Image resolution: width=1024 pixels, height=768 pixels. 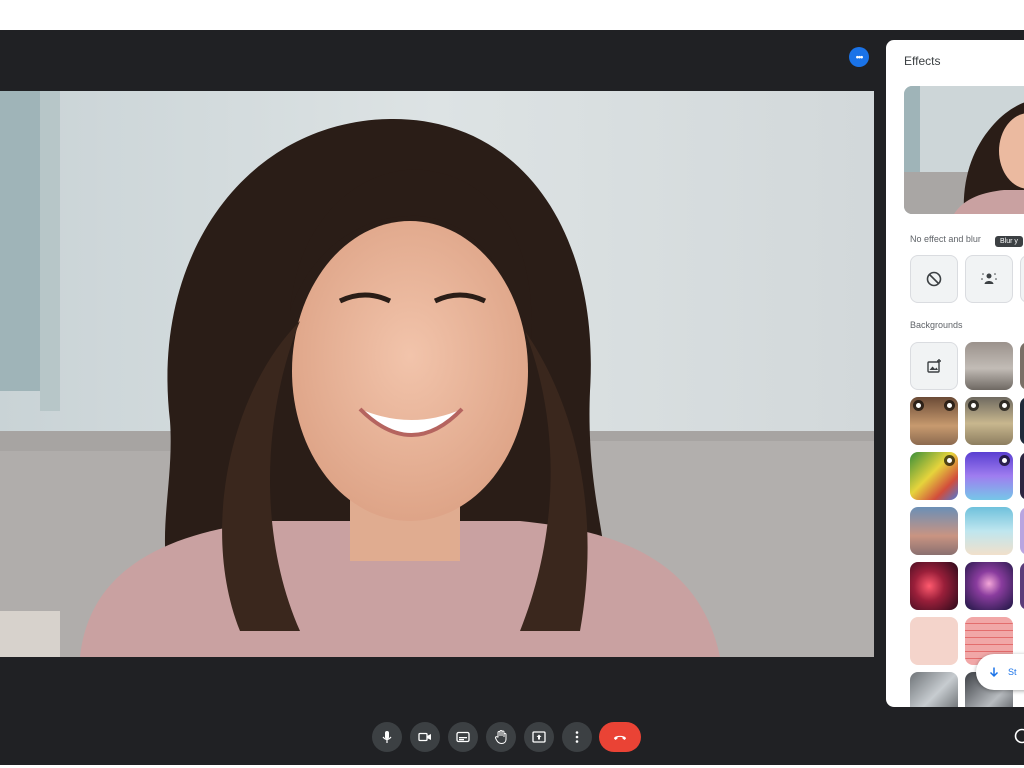 I want to click on blur-tile, so click(x=1022, y=279).